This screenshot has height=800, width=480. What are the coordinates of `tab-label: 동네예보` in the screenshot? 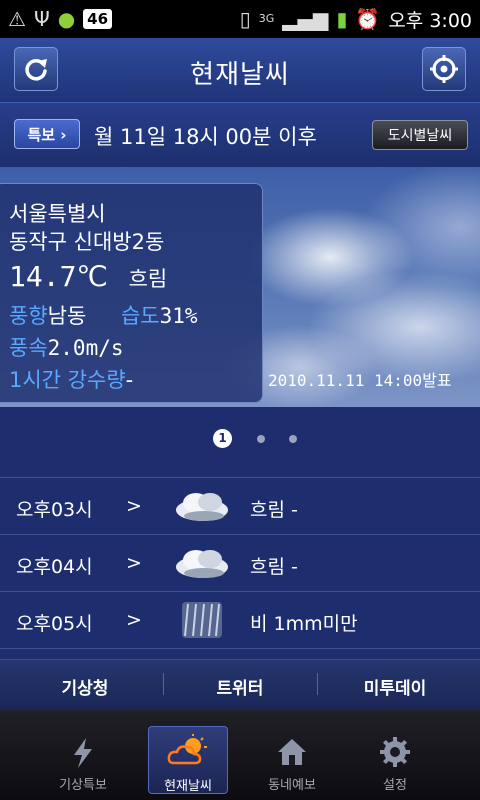 It's located at (292, 785).